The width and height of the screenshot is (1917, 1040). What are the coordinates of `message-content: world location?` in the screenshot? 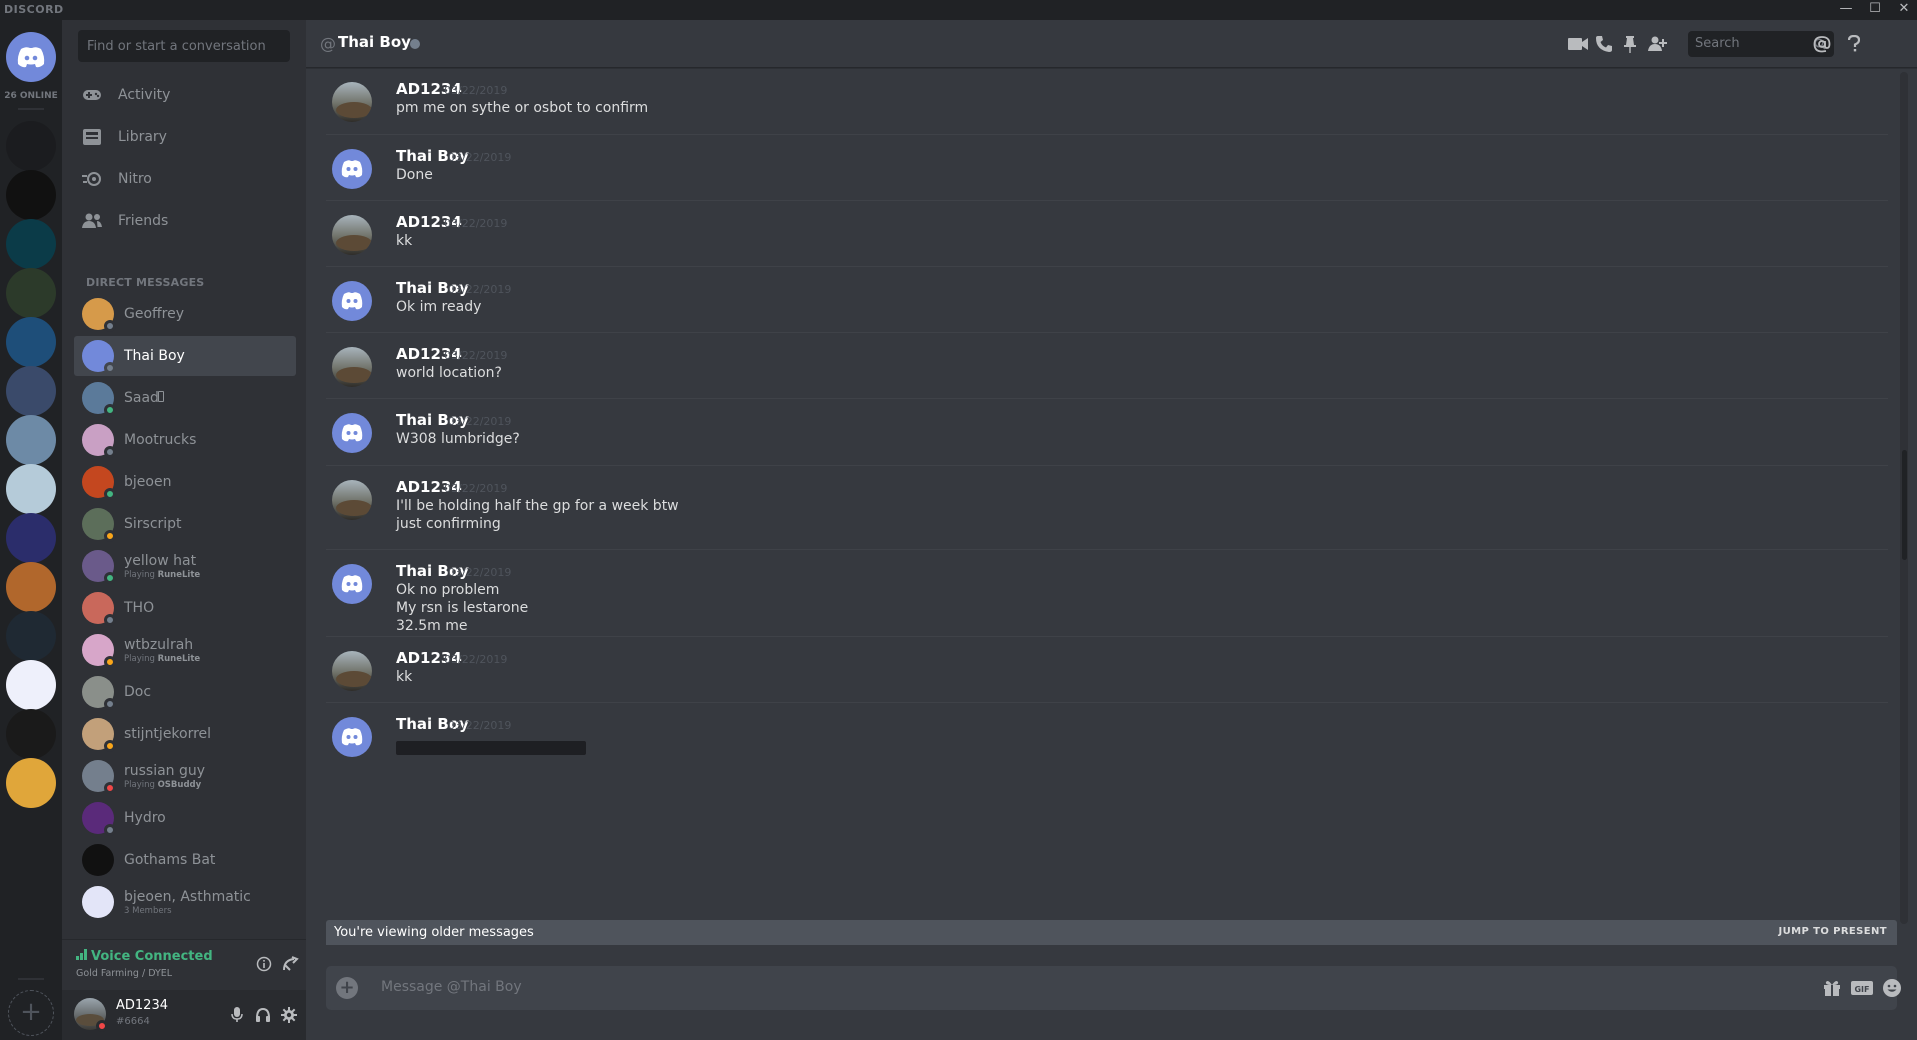 It's located at (449, 373).